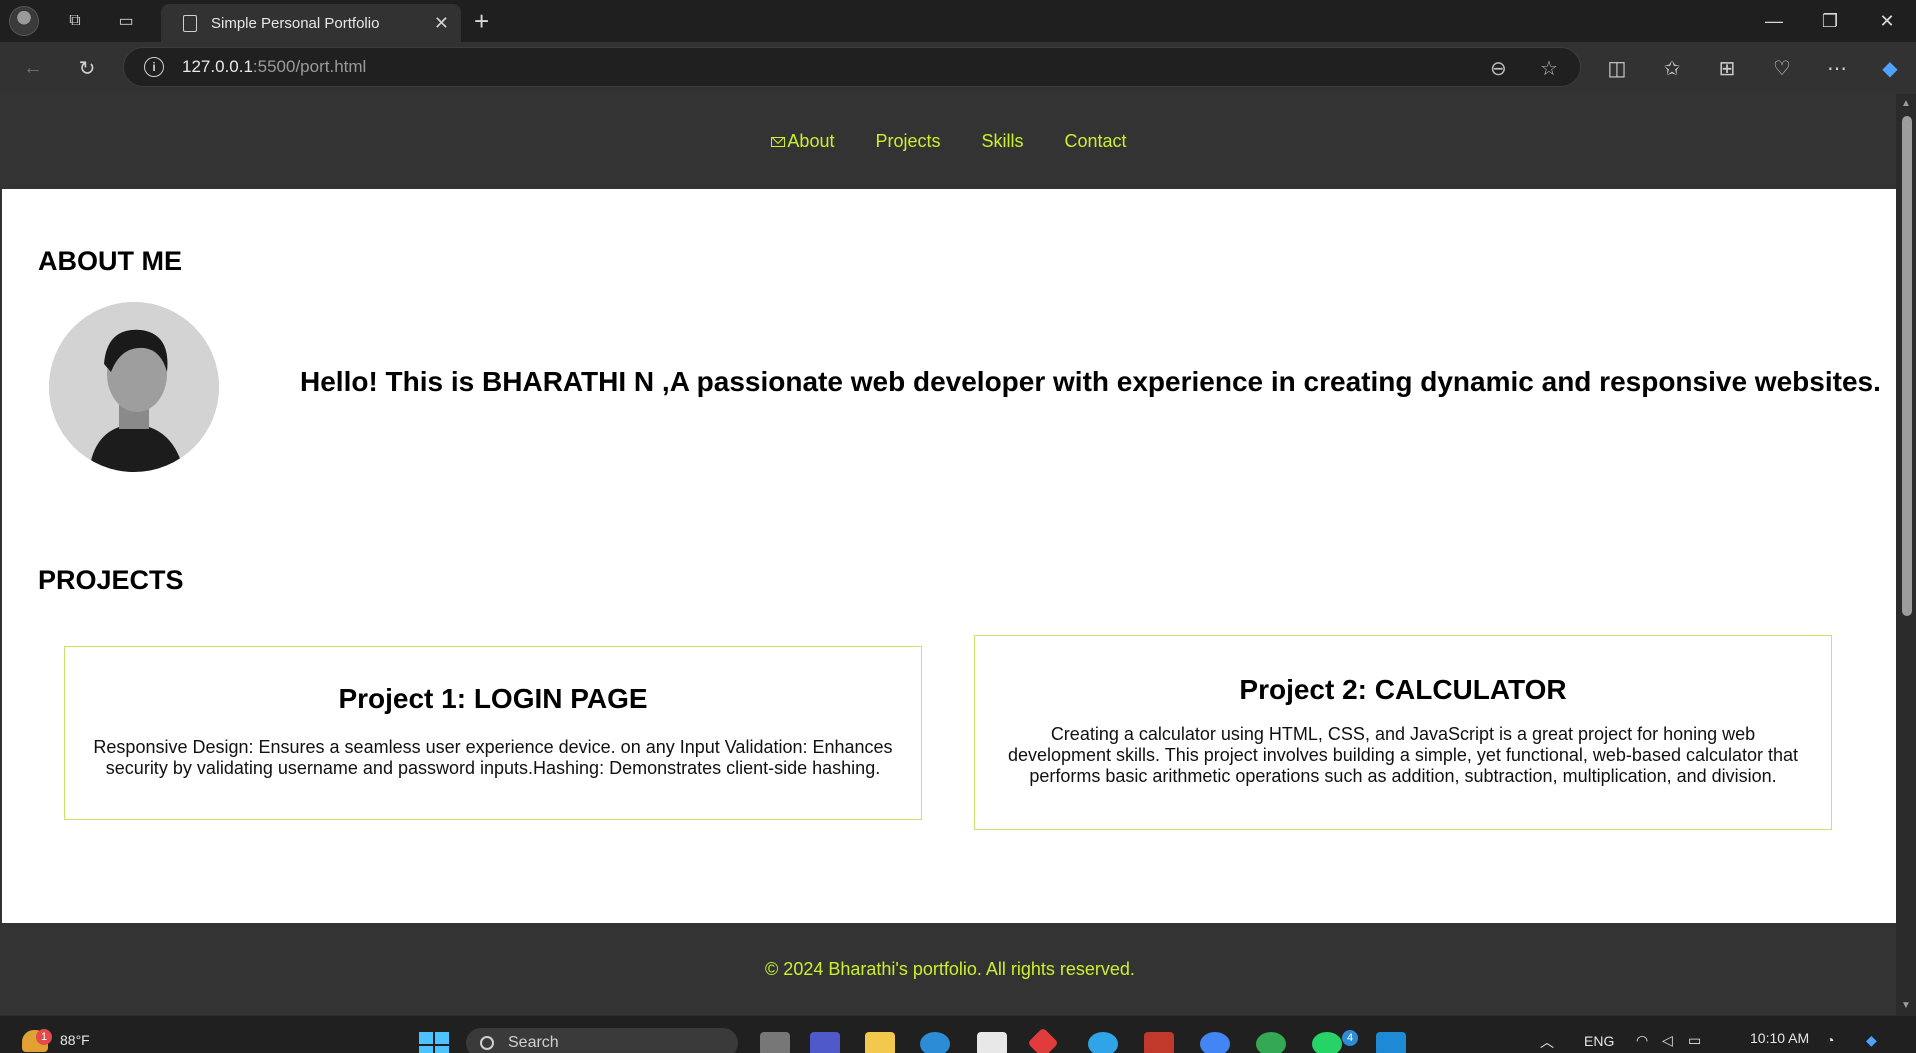 The width and height of the screenshot is (1916, 1053). Describe the element at coordinates (1694, 1040) in the screenshot. I see `battery-icon: ▭` at that location.